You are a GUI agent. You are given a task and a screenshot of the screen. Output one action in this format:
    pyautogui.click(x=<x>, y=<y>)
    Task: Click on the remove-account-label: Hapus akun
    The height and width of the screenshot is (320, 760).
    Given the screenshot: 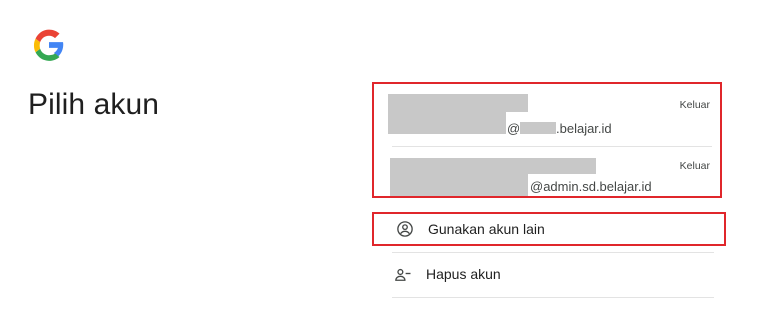 What is the action you would take?
    pyautogui.click(x=463, y=274)
    